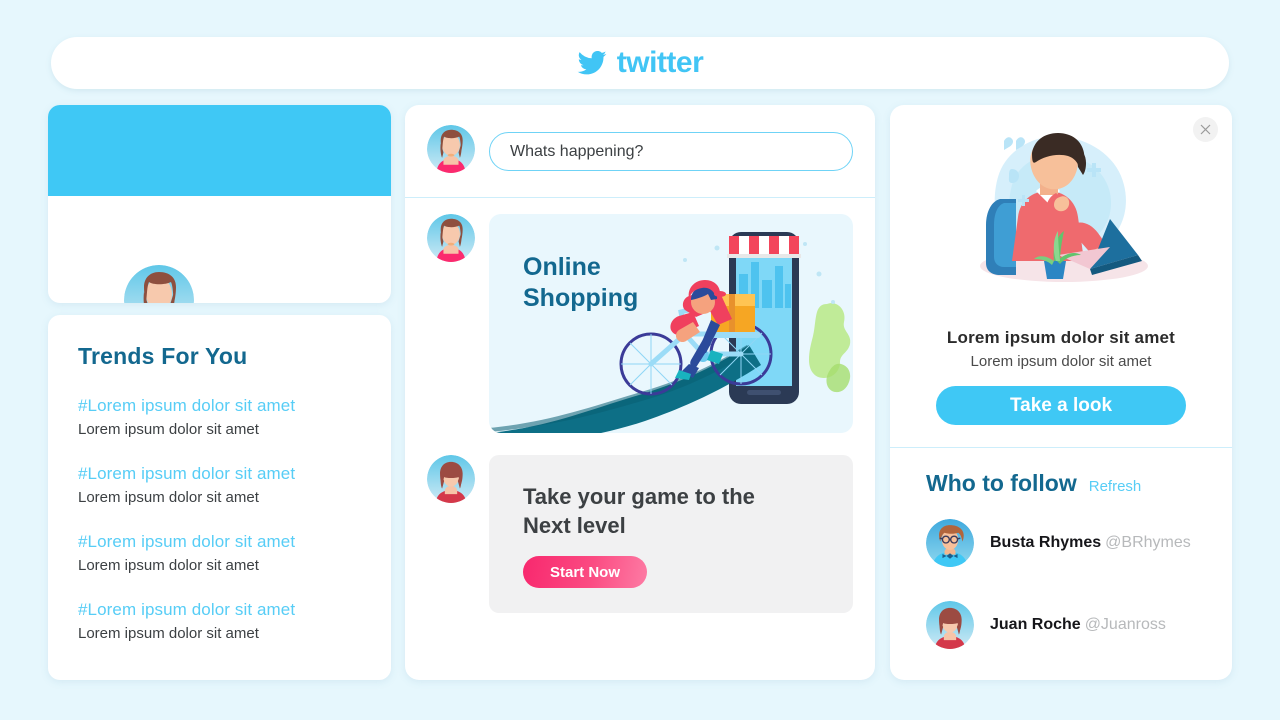 The image size is (1280, 720). What do you see at coordinates (1148, 542) in the screenshot?
I see `follow-user-handle: @BRhymes` at bounding box center [1148, 542].